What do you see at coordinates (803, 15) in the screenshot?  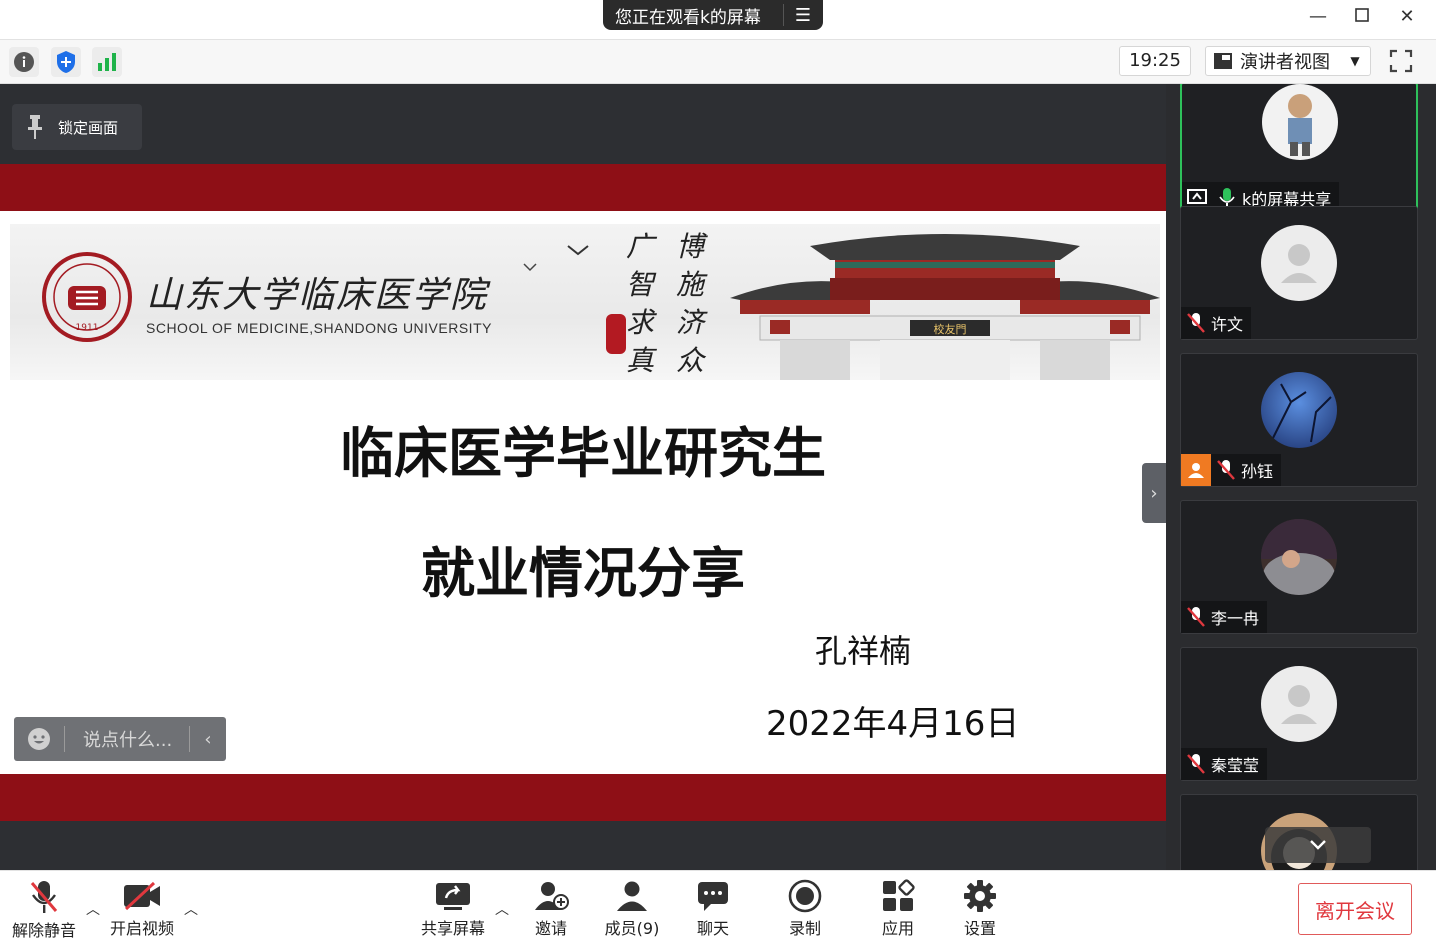 I see `menu-icon: ☰` at bounding box center [803, 15].